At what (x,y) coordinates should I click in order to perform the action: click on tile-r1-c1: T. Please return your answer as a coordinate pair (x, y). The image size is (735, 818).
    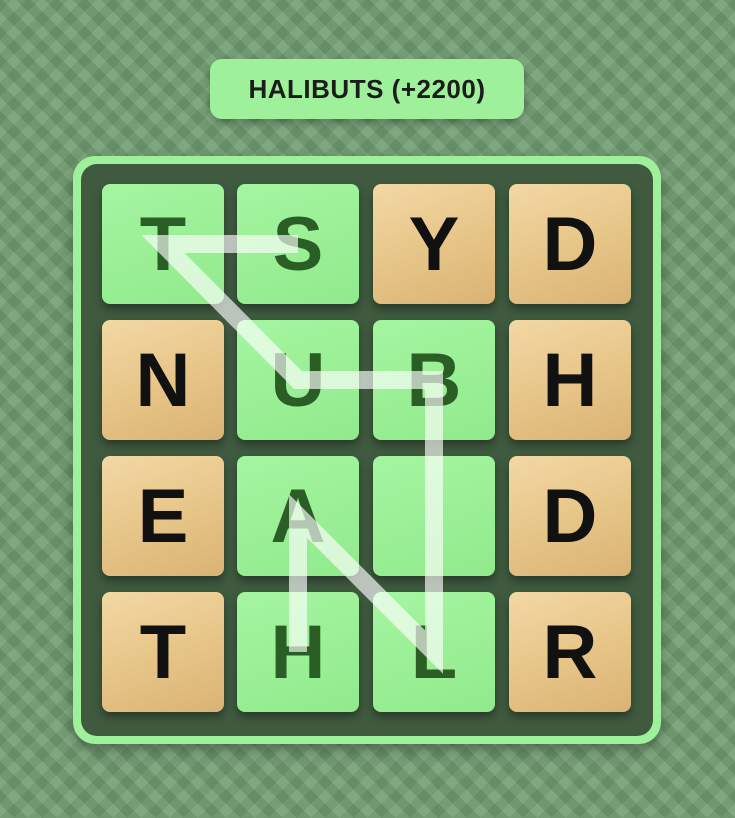
    Looking at the image, I should click on (163, 244).